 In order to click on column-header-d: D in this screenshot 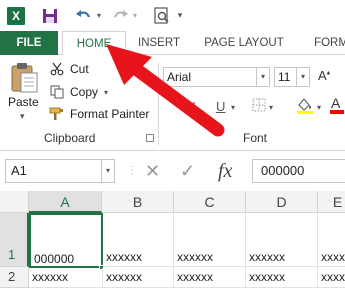, I will do `click(282, 202)`.